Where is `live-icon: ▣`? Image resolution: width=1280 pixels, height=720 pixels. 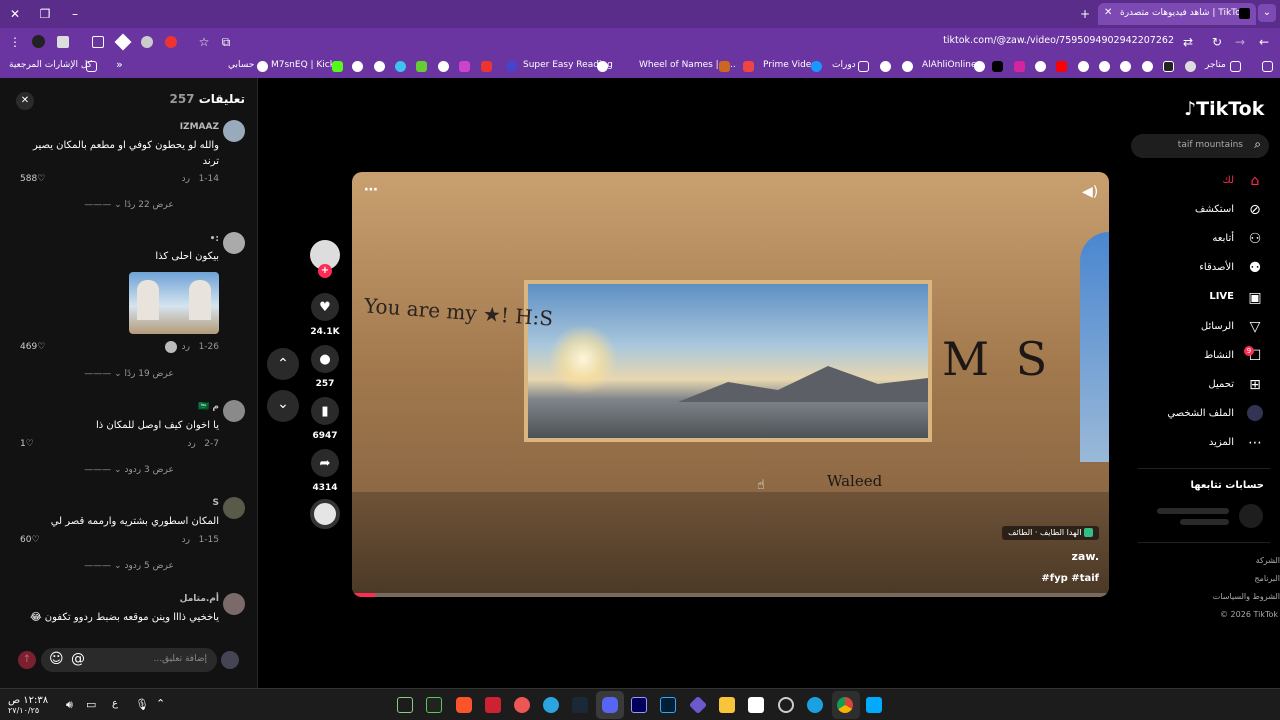 live-icon: ▣ is located at coordinates (1255, 298).